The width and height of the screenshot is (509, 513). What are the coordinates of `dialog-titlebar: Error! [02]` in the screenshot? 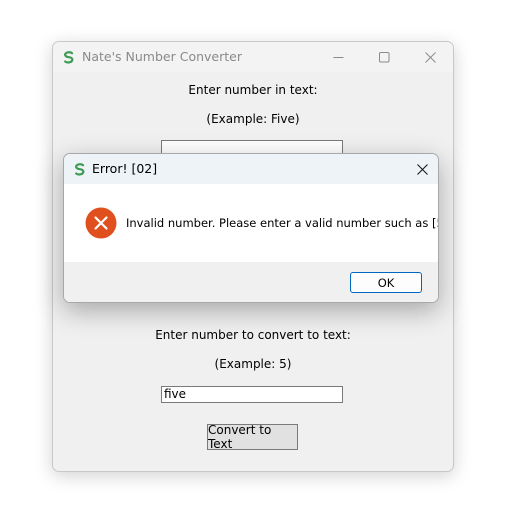 It's located at (251, 169).